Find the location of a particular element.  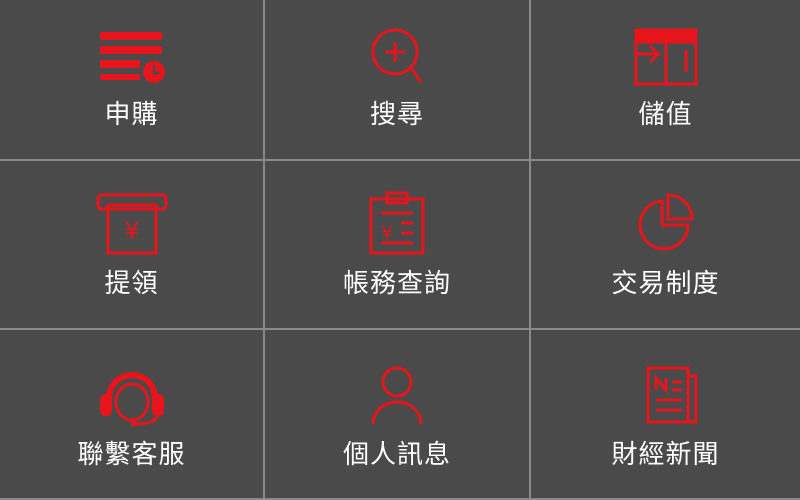

menu-item-trading-rules: 交易制度 is located at coordinates (665, 245).